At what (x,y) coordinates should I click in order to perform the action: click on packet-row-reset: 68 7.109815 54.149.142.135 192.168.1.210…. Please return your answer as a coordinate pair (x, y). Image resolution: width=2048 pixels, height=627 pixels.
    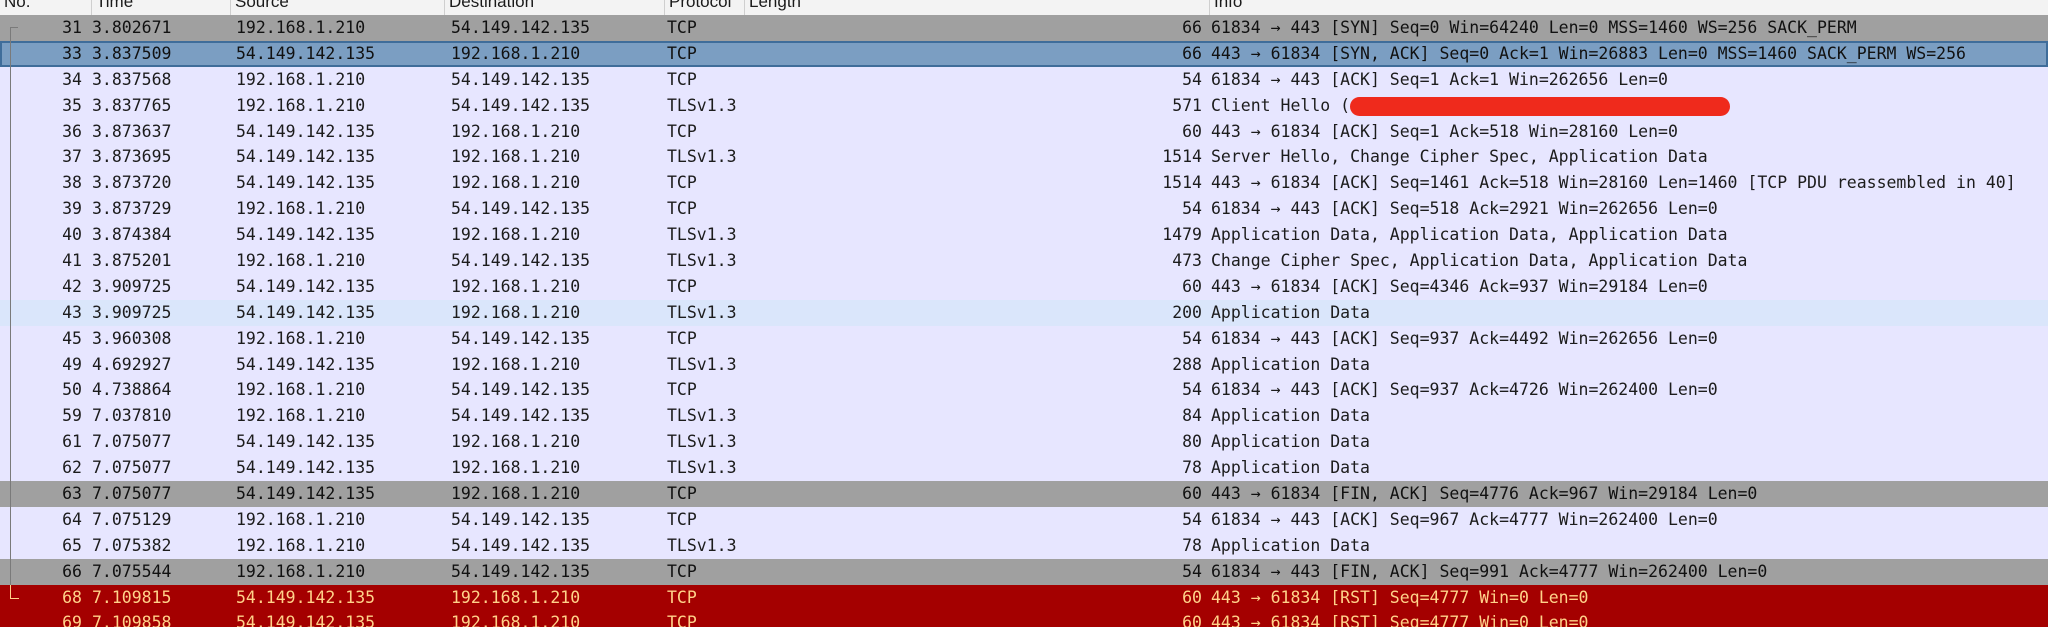
    Looking at the image, I should click on (1024, 597).